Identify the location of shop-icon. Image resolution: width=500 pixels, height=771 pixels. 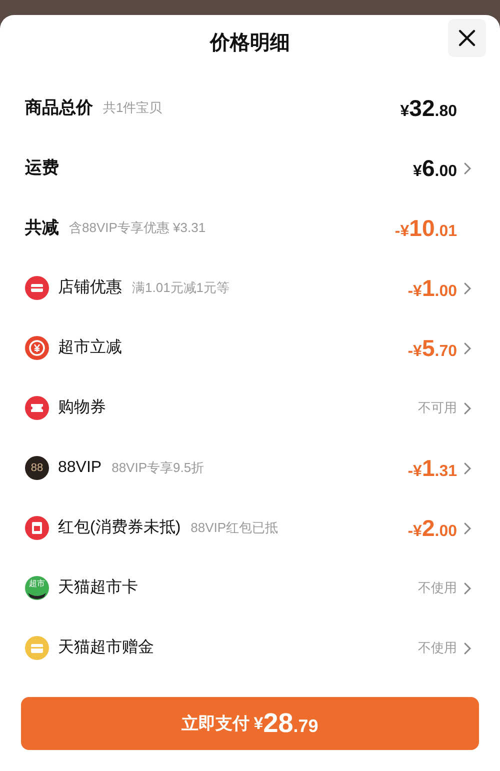
(37, 288).